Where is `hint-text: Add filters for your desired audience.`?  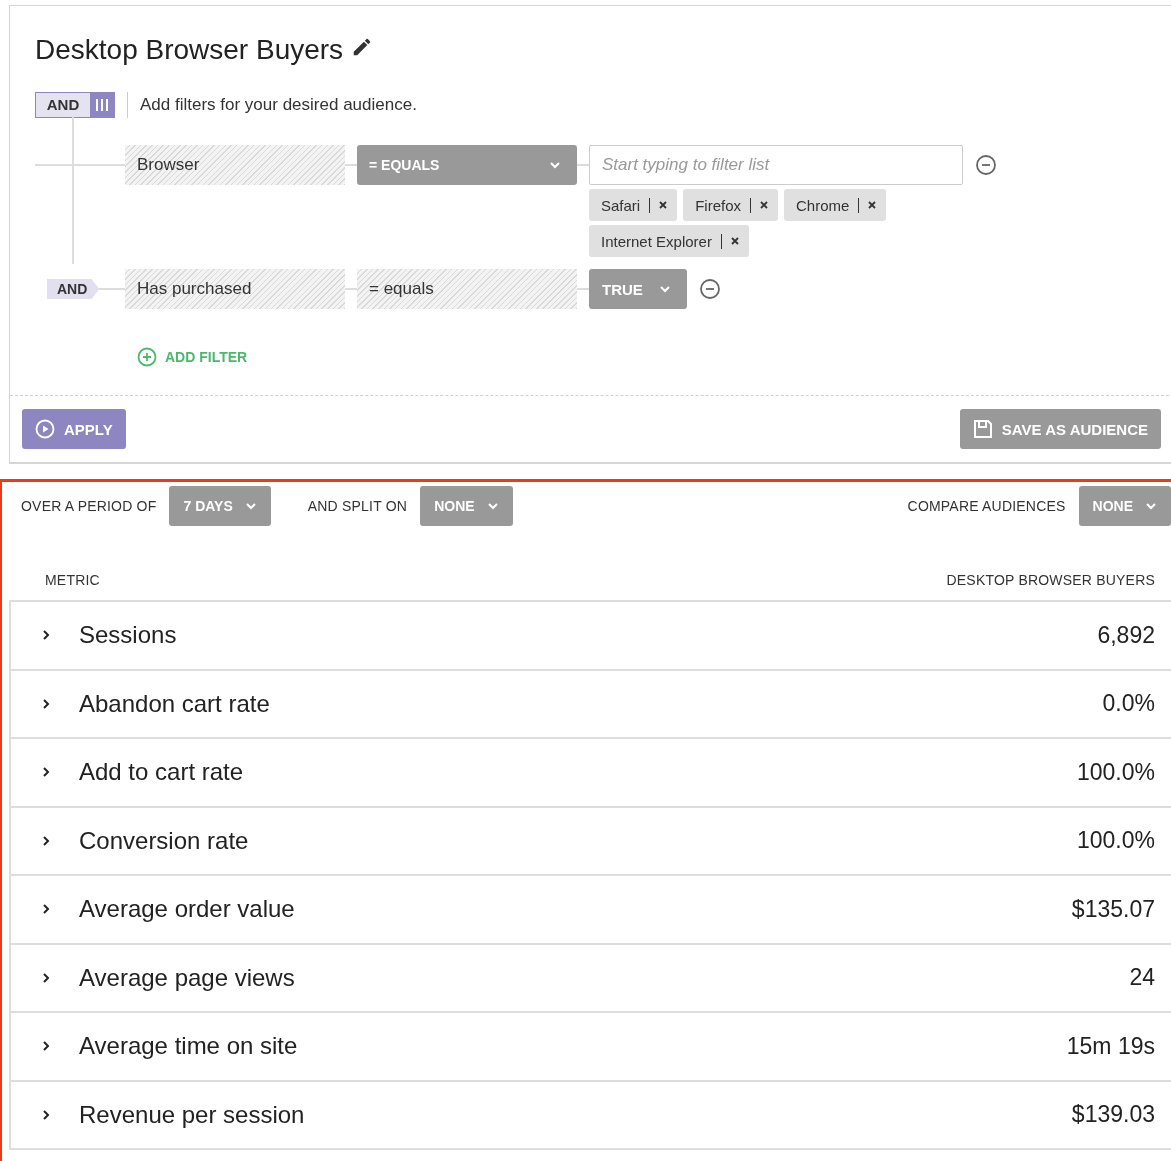
hint-text: Add filters for your desired audience. is located at coordinates (272, 105).